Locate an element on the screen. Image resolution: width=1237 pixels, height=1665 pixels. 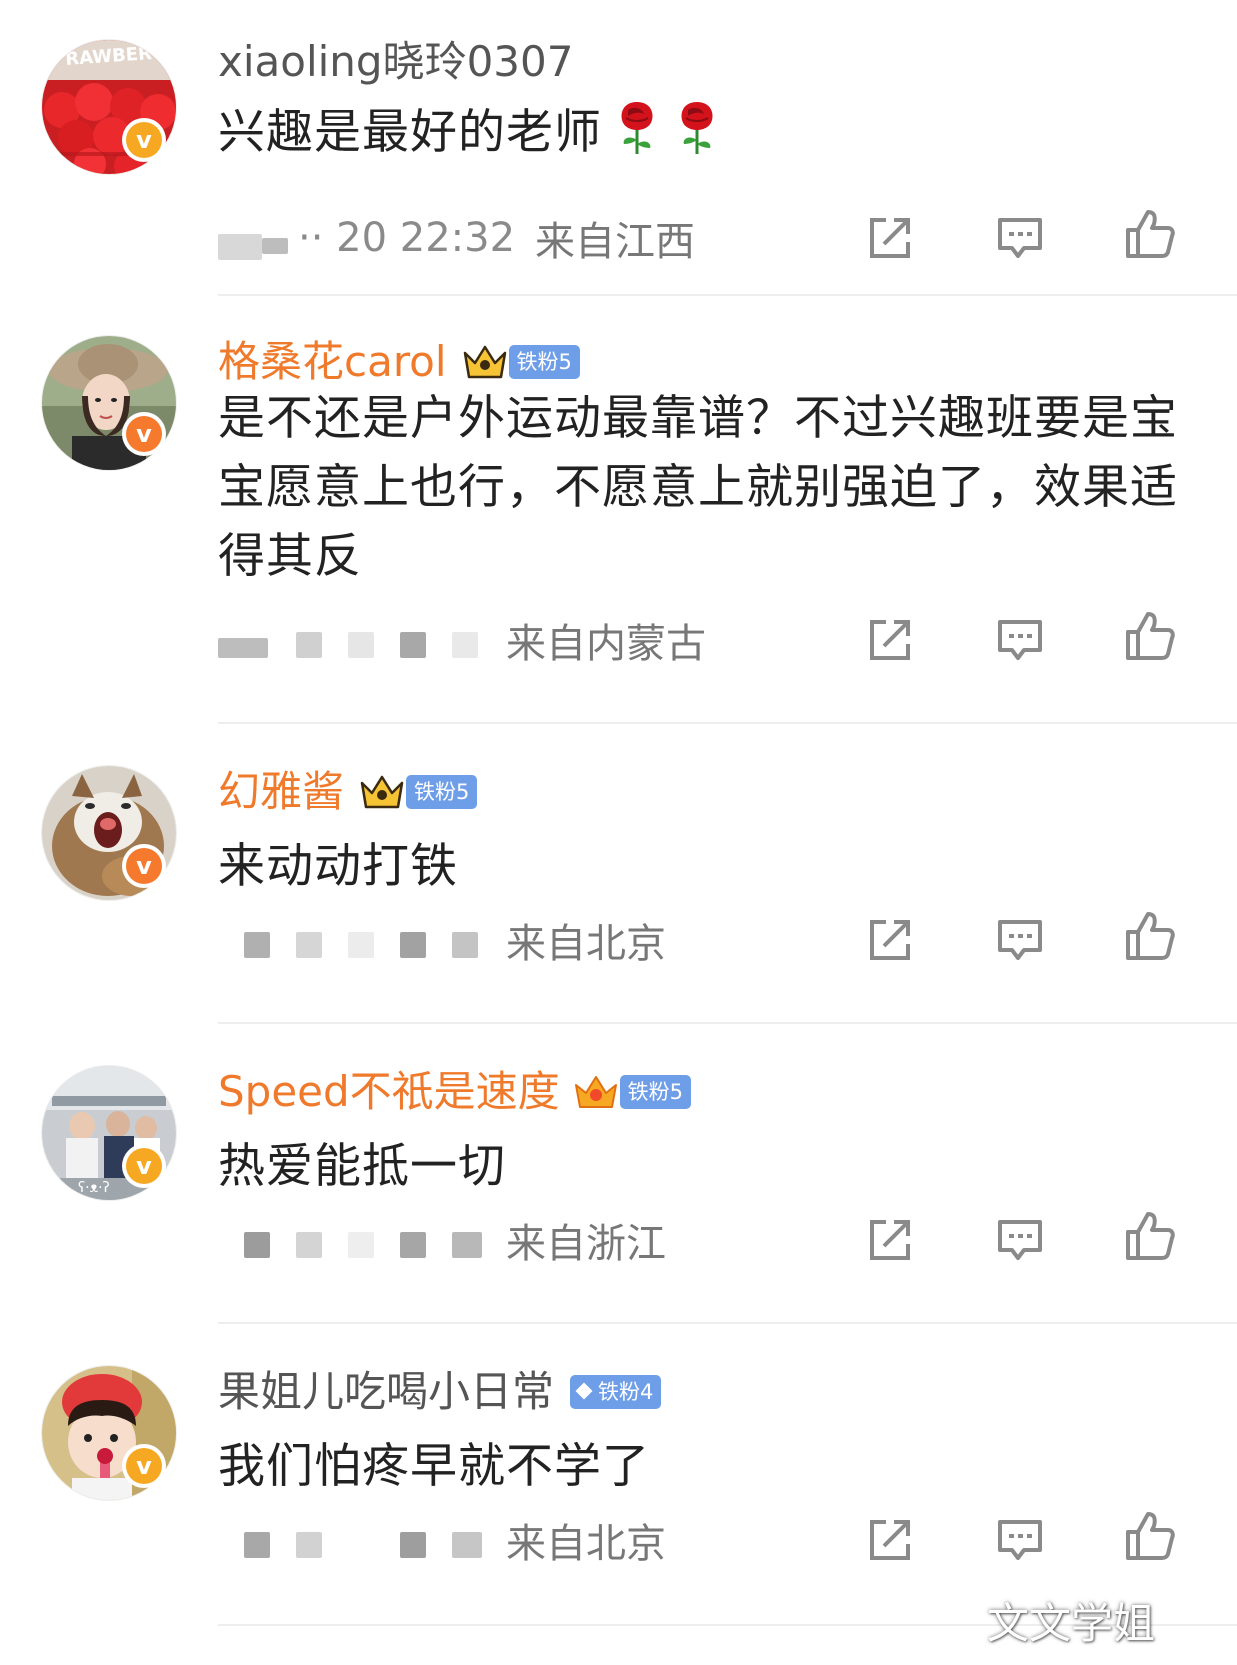
comment-text: 我们怕疼早就不学了 is located at coordinates (434, 1466).